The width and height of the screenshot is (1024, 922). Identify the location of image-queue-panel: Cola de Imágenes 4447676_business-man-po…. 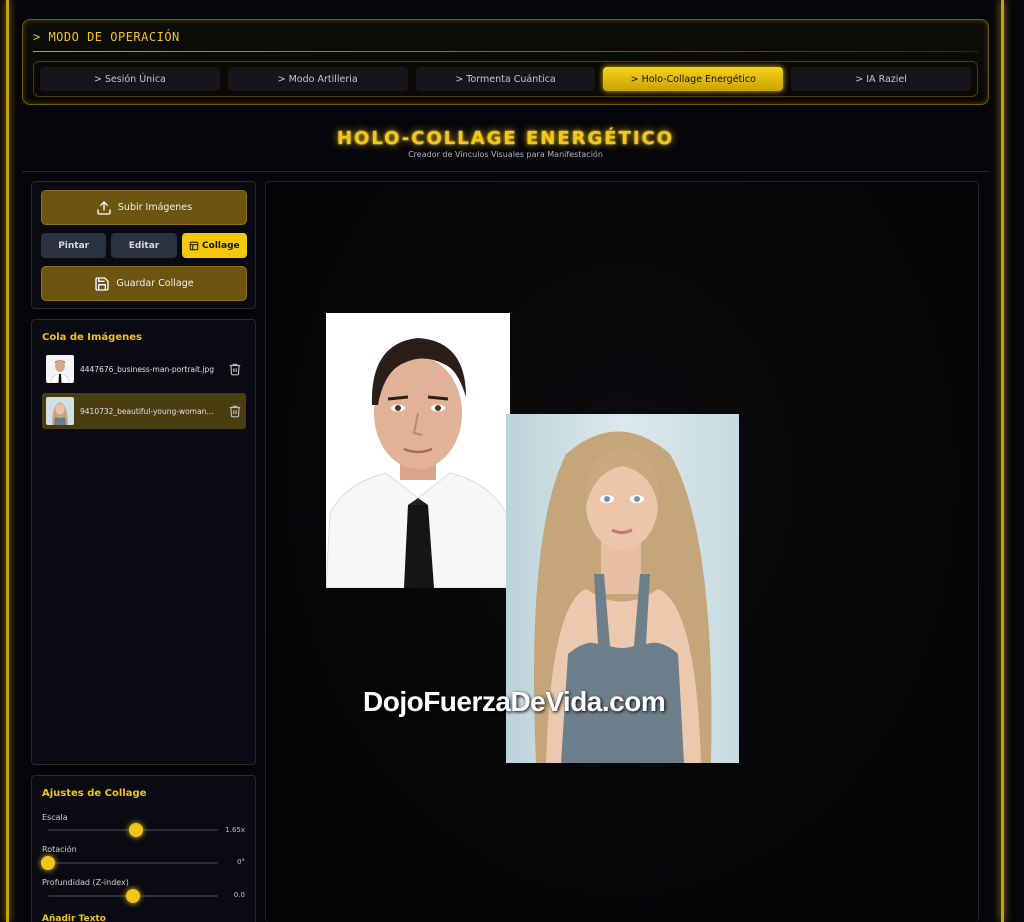
(143, 542).